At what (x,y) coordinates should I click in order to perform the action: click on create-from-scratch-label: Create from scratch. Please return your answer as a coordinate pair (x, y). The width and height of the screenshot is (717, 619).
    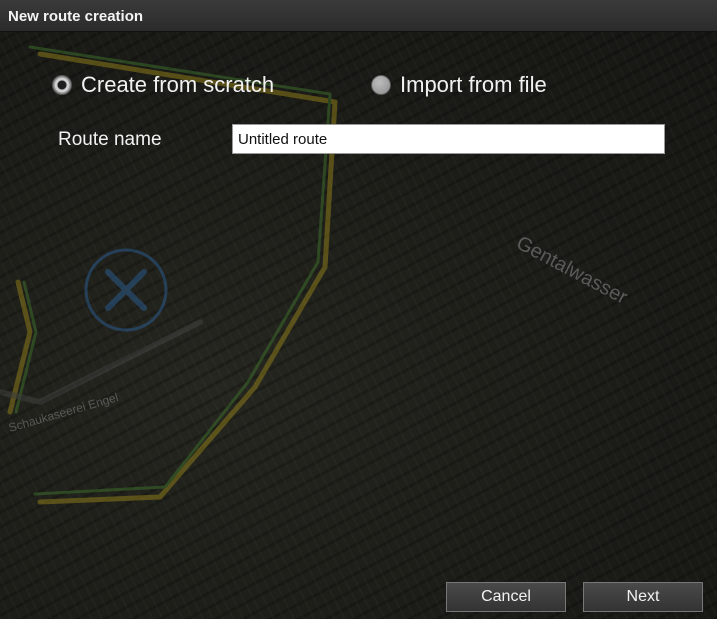
    Looking at the image, I should click on (178, 84).